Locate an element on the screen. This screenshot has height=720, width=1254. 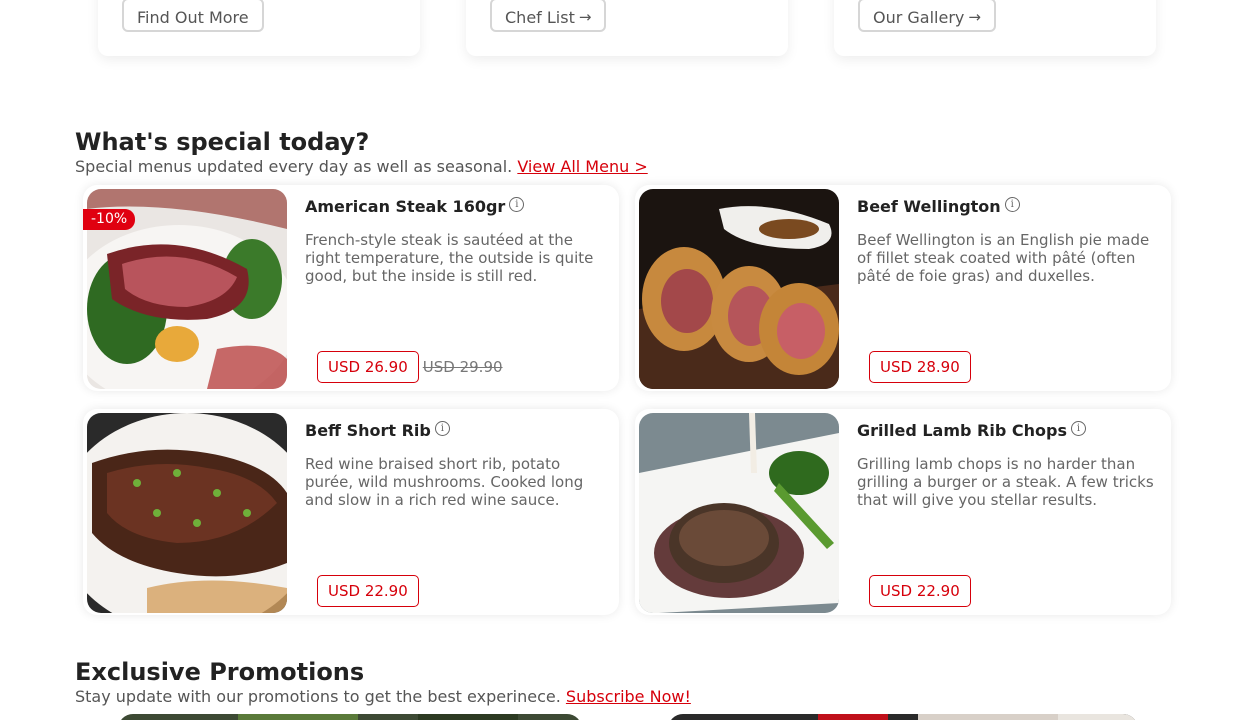
price-row: USD 26.90 USD 29.90 is located at coordinates (410, 367).